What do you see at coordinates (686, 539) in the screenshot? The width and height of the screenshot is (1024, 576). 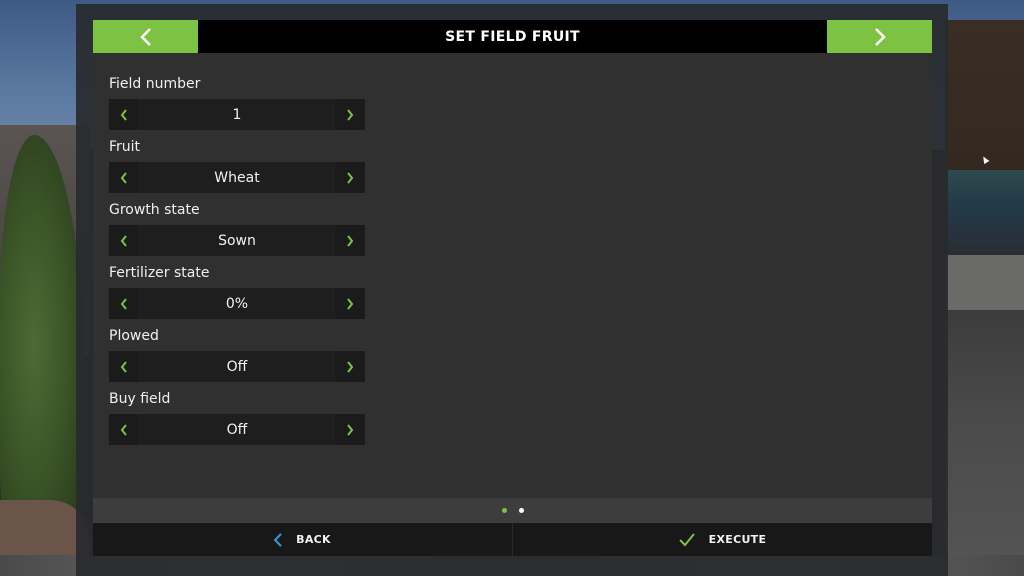 I see `checkmark-icon` at bounding box center [686, 539].